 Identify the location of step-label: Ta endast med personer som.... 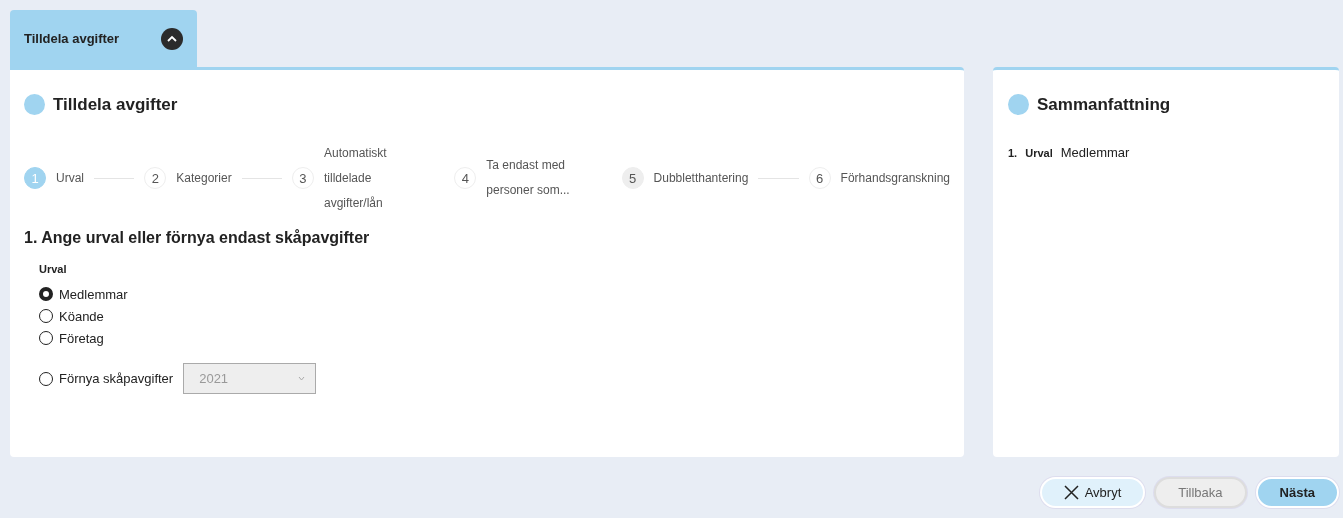
(534, 178).